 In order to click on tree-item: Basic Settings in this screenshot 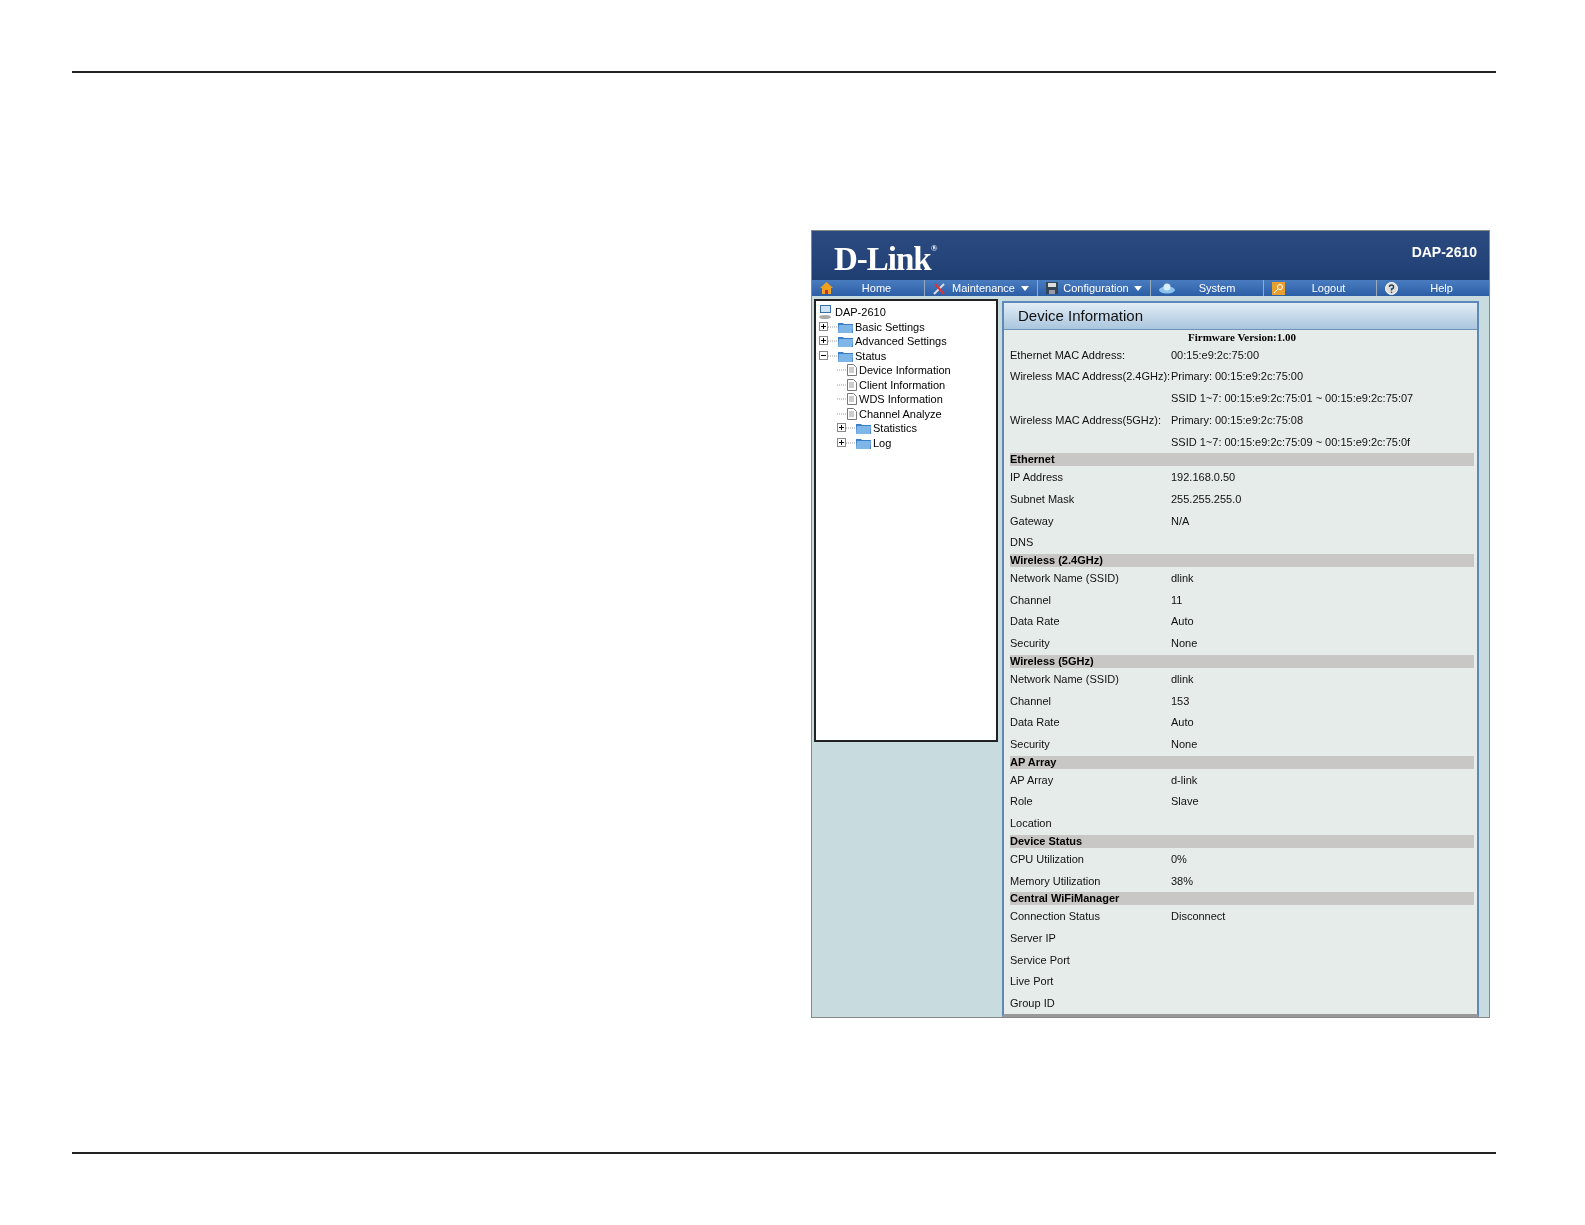, I will do `click(890, 326)`.